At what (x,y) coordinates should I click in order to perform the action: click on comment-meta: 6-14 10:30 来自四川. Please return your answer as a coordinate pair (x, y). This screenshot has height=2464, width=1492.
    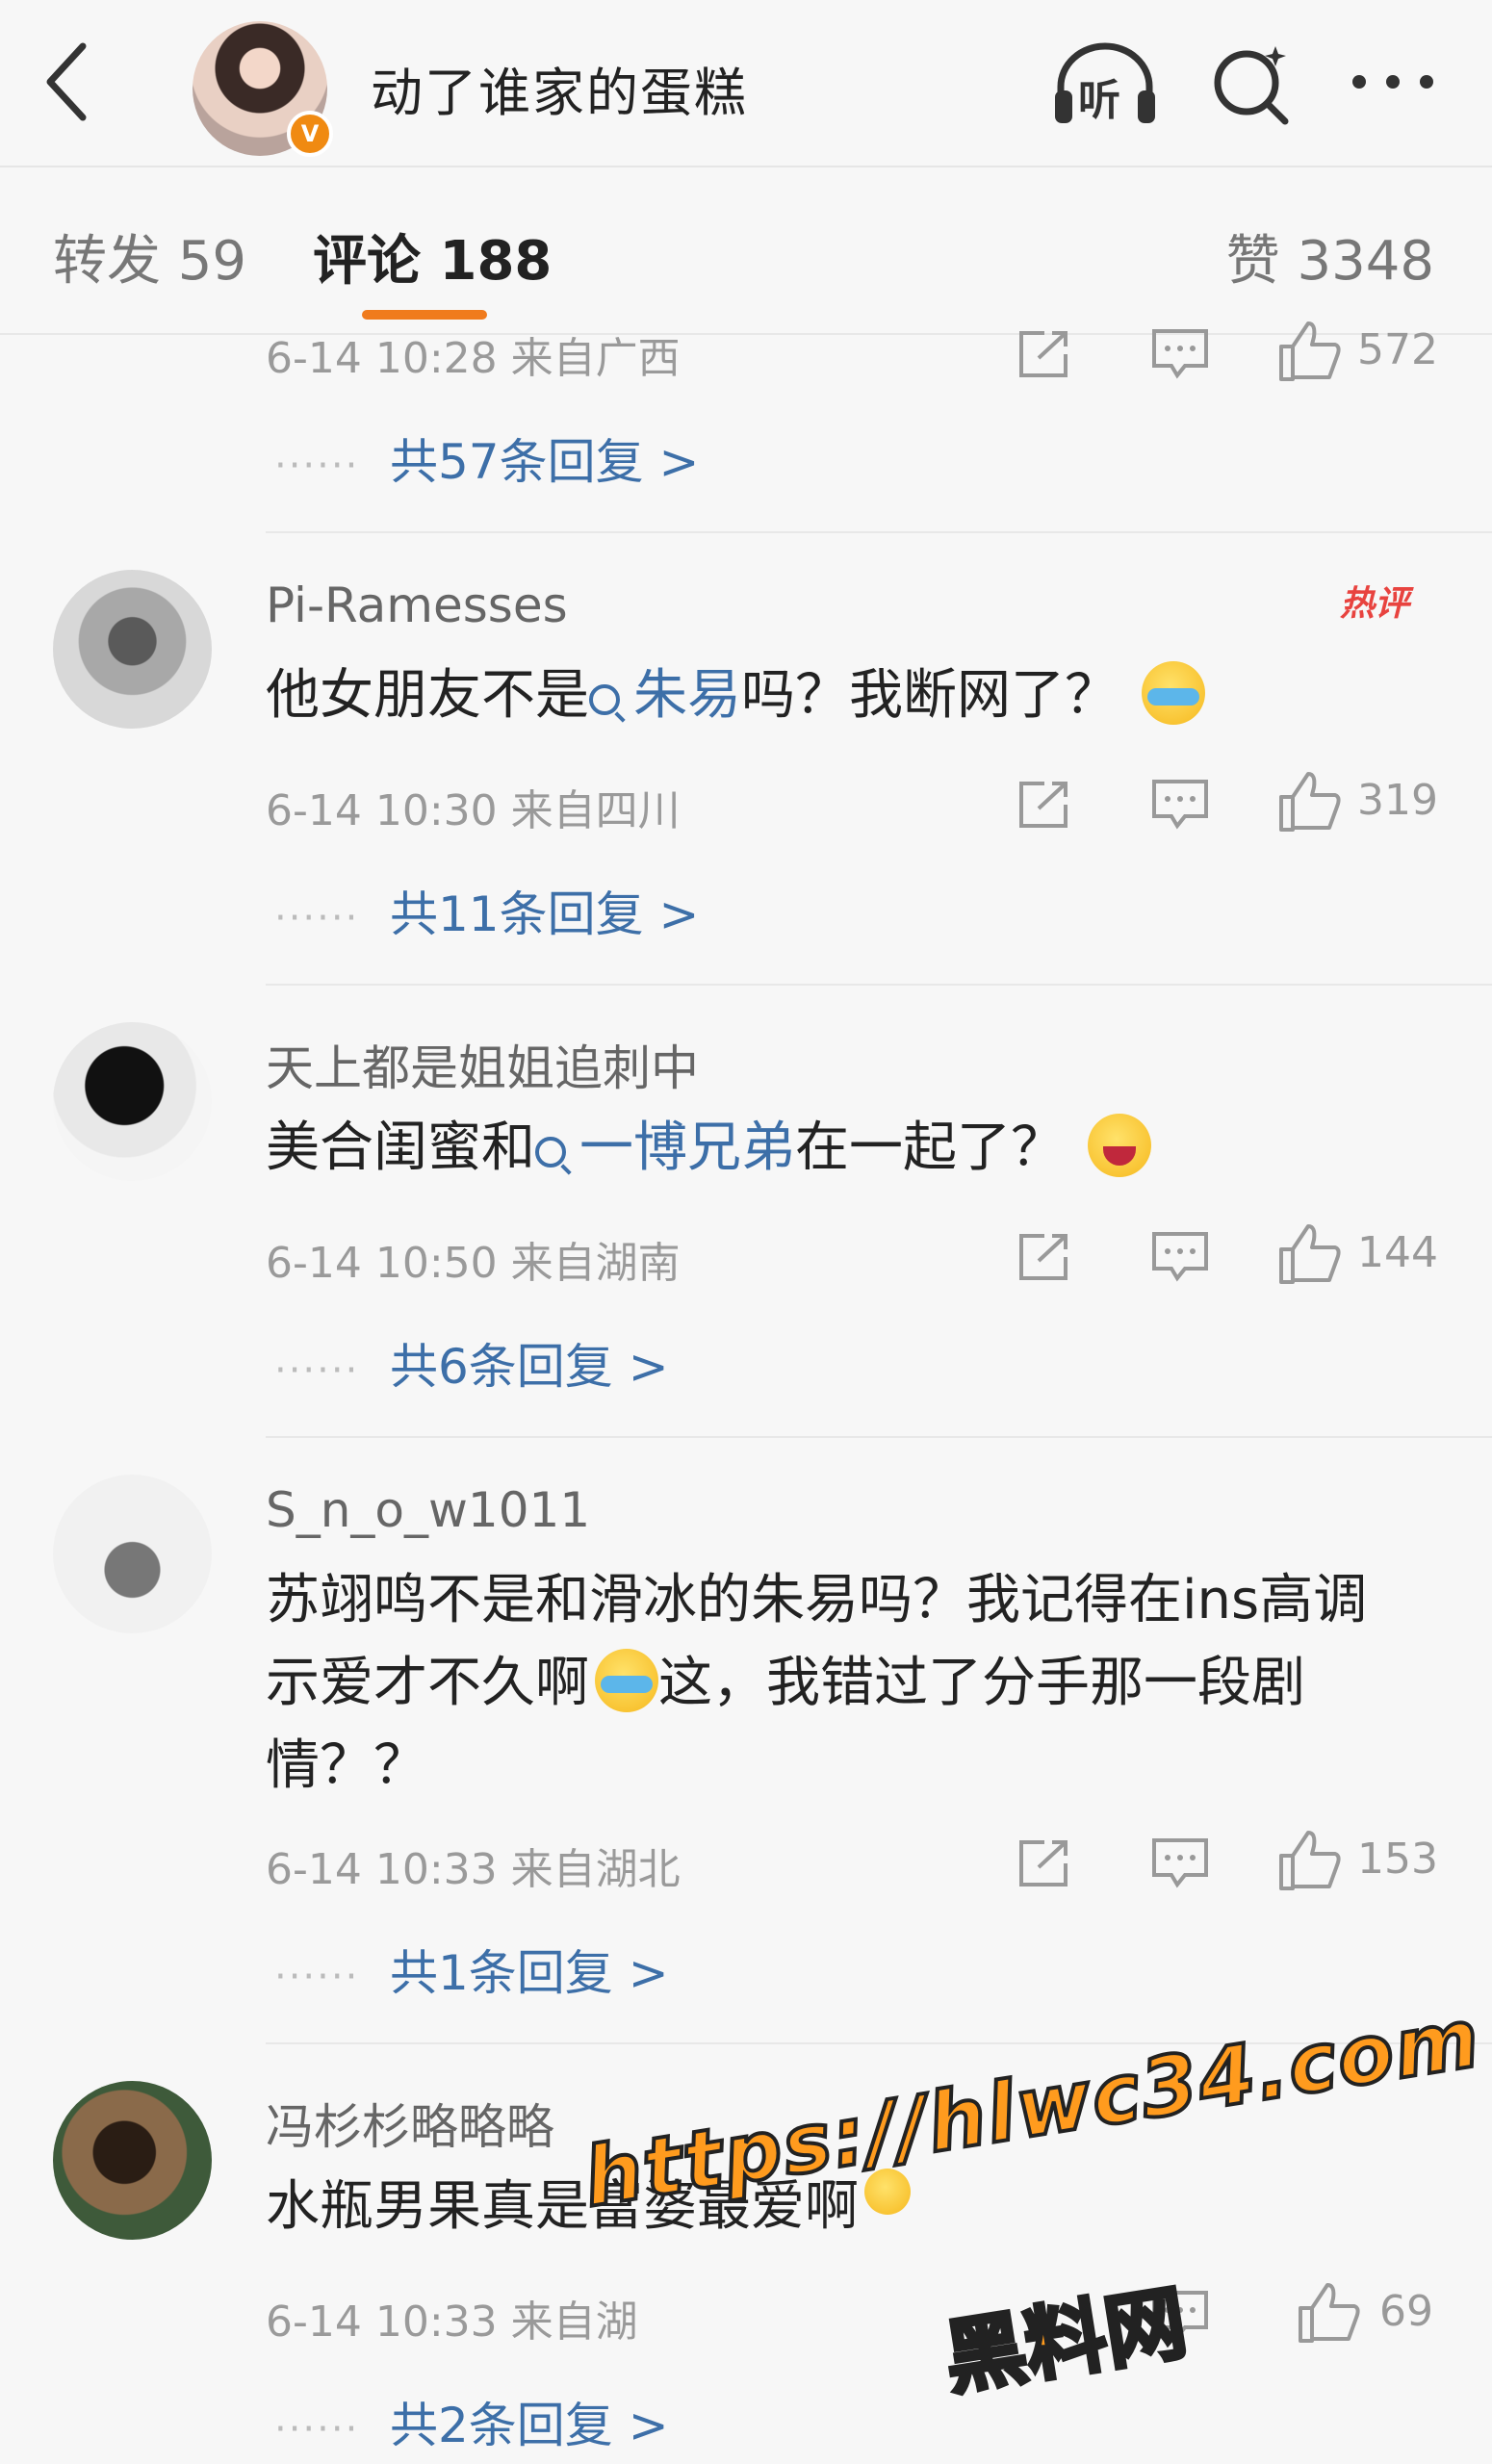
    Looking at the image, I should click on (473, 810).